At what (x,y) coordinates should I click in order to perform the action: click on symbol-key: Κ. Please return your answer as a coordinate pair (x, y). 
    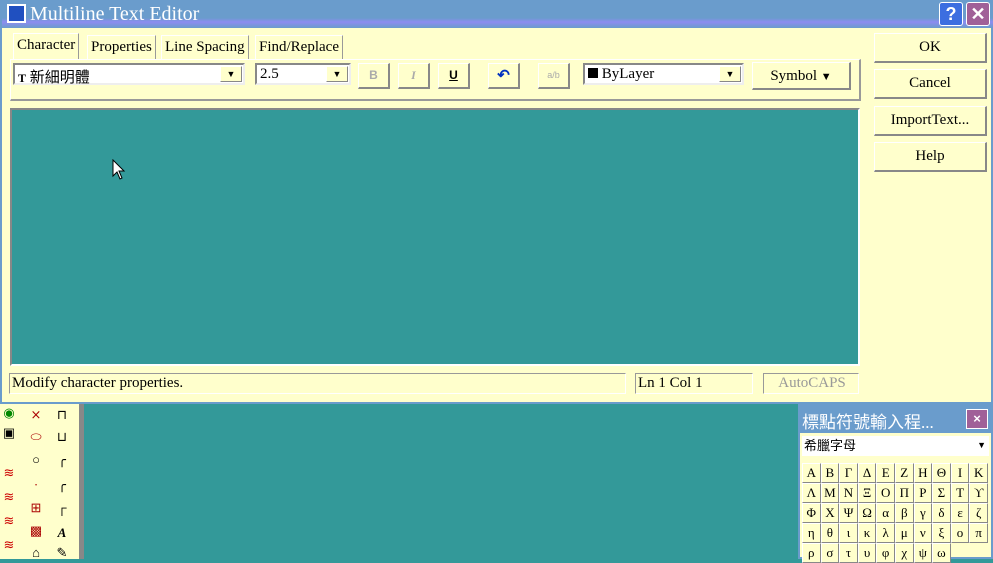
    Looking at the image, I should click on (978, 473).